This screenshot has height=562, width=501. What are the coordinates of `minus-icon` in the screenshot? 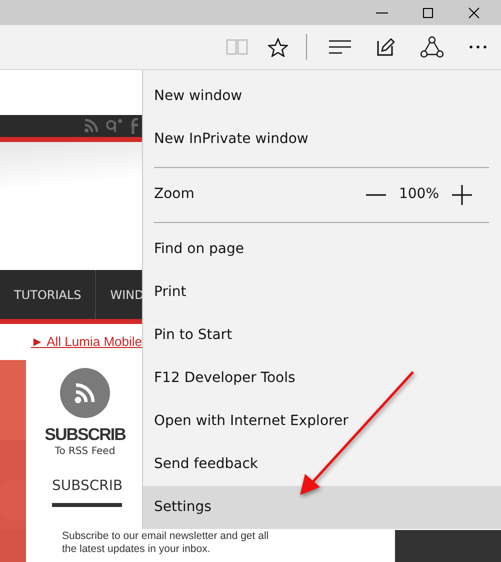 It's located at (376, 195).